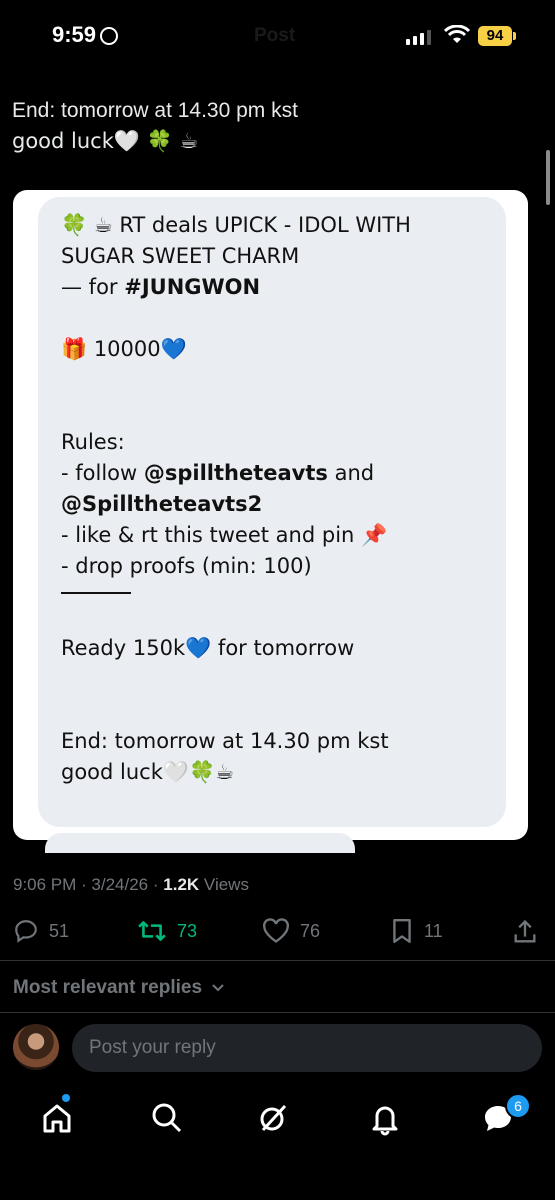  Describe the element at coordinates (180, 256) in the screenshot. I see `message-line: SUGAR SWEET CHARM` at that location.